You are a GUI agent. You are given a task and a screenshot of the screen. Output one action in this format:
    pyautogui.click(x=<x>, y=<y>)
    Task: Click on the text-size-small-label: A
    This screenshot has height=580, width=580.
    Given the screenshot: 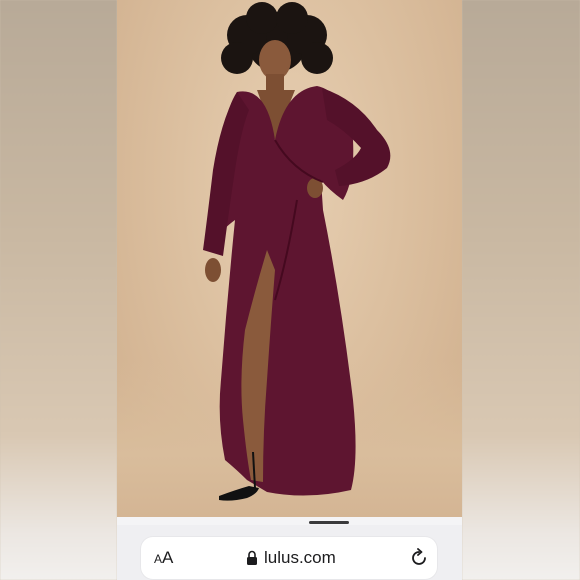 What is the action you would take?
    pyautogui.click(x=158, y=559)
    